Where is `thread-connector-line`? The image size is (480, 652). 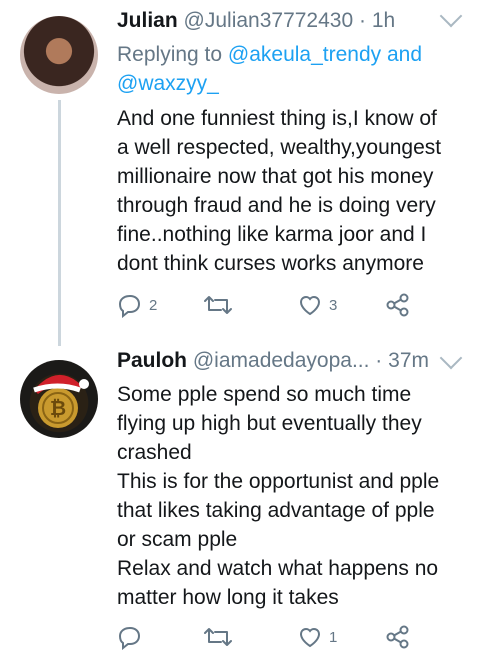
thread-connector-line is located at coordinates (59, 223).